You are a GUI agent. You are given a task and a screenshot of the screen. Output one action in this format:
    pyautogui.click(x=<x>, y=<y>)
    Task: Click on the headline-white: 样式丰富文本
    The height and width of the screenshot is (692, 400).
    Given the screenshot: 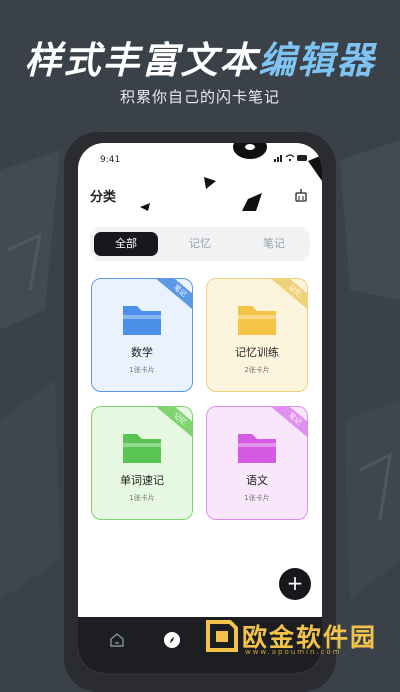 What is the action you would take?
    pyautogui.click(x=141, y=60)
    